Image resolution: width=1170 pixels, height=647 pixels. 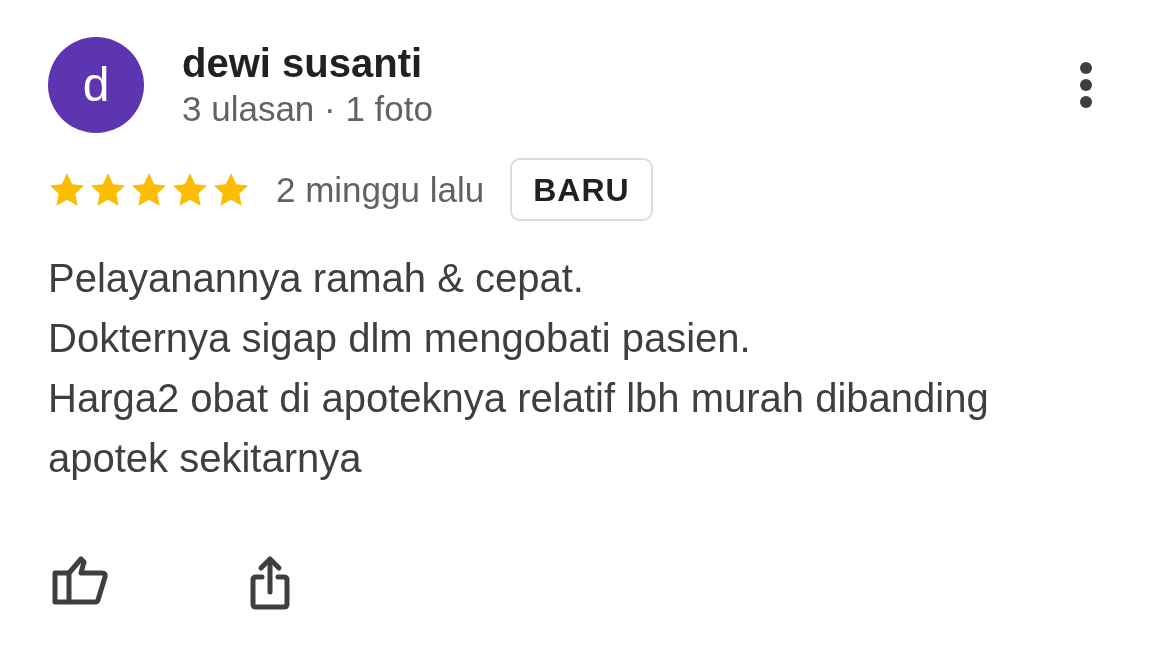 What do you see at coordinates (1086, 85) in the screenshot?
I see `more-icon` at bounding box center [1086, 85].